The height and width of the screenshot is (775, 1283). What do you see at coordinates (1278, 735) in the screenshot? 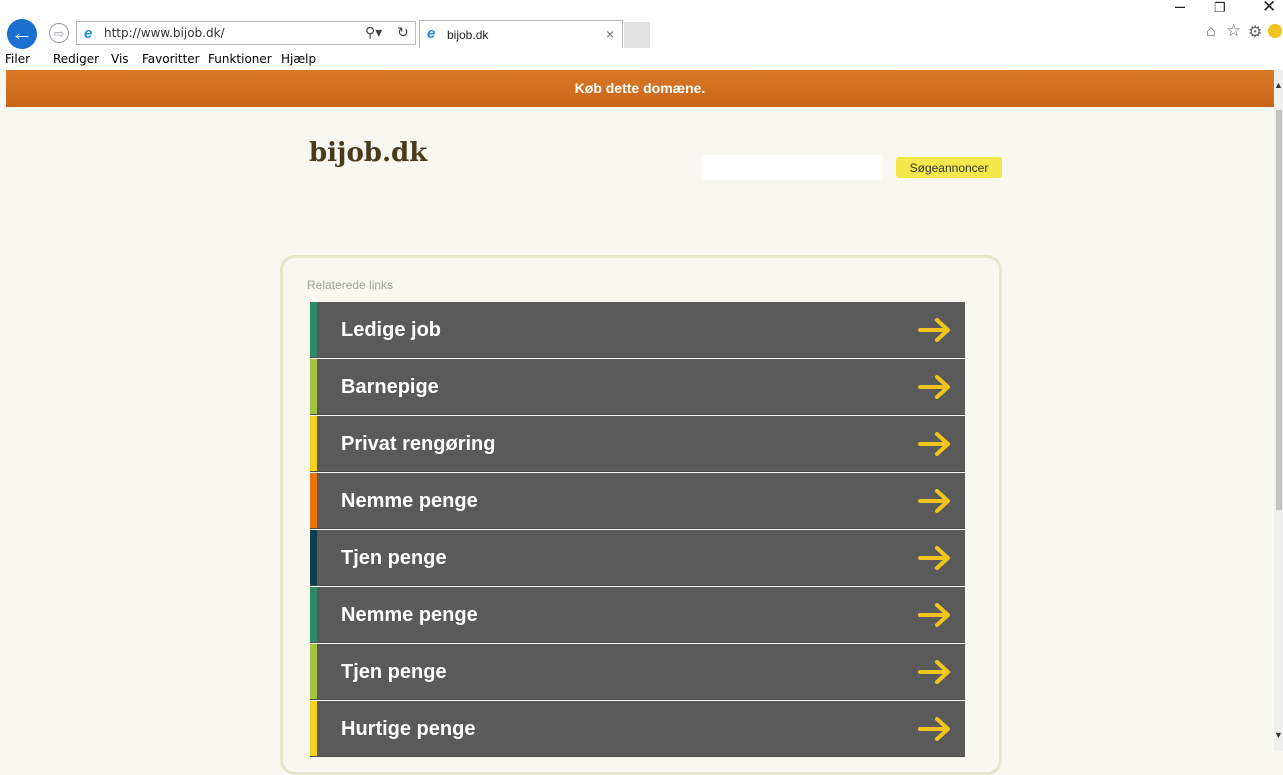
I see `scroll-down-icon: ▼` at bounding box center [1278, 735].